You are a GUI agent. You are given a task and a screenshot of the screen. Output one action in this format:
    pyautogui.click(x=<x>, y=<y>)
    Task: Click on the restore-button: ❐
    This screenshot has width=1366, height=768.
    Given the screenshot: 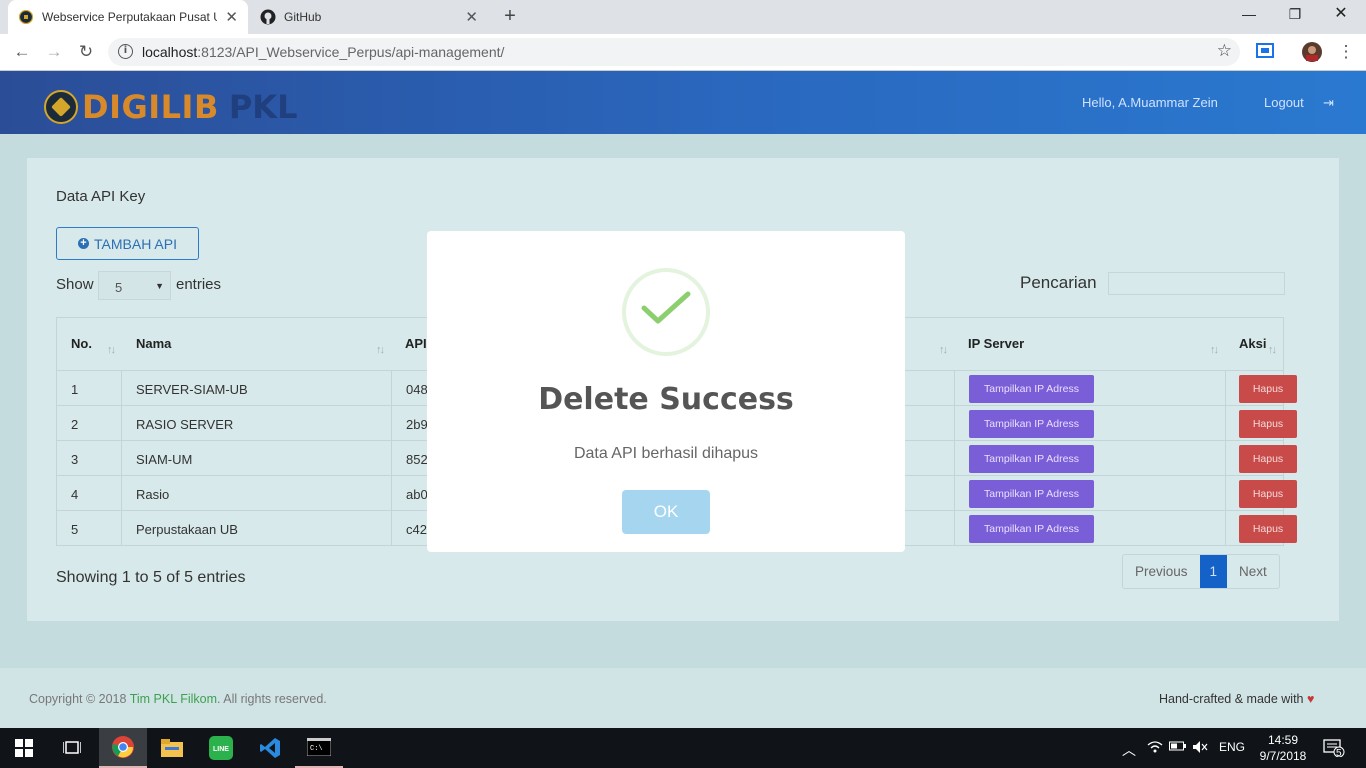 What is the action you would take?
    pyautogui.click(x=1295, y=15)
    